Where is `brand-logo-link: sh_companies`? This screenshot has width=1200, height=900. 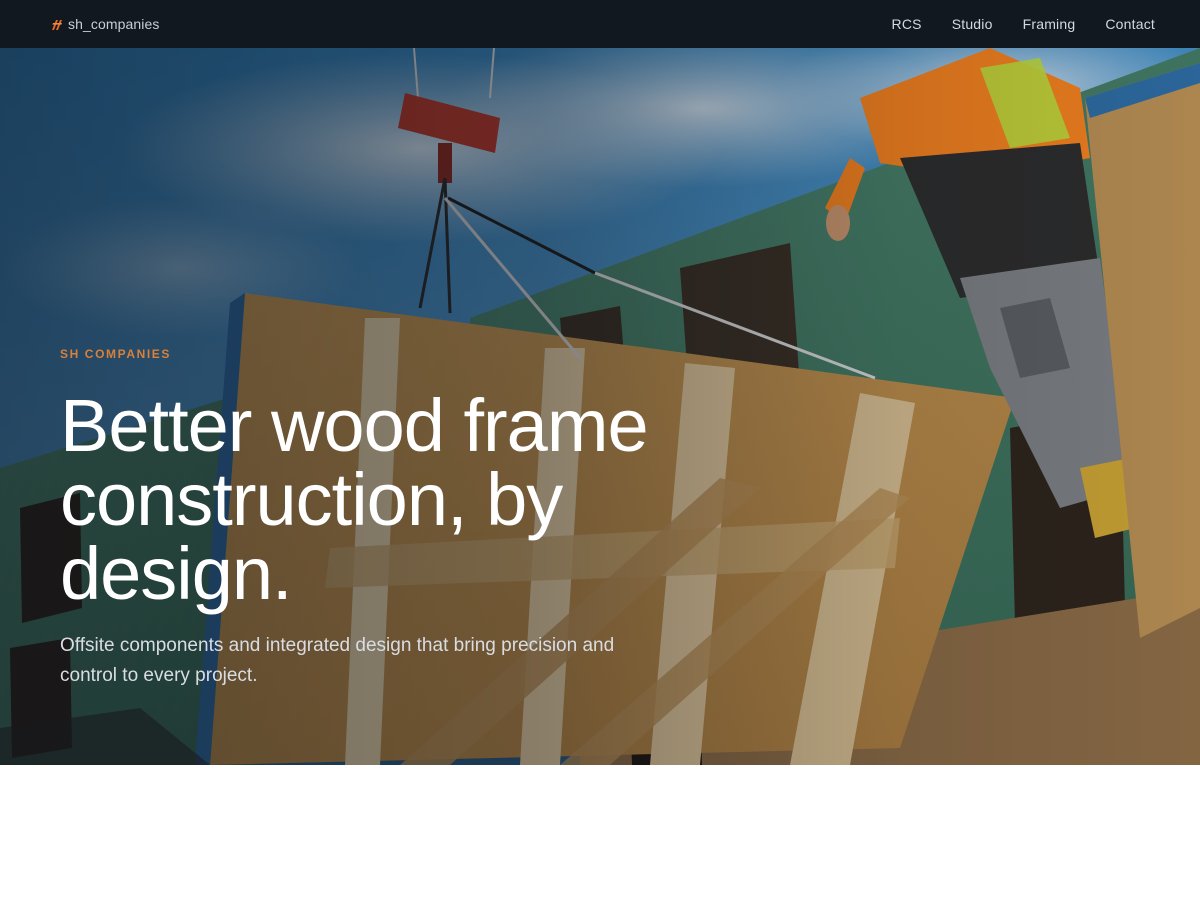
brand-logo-link: sh_companies is located at coordinates (104, 24).